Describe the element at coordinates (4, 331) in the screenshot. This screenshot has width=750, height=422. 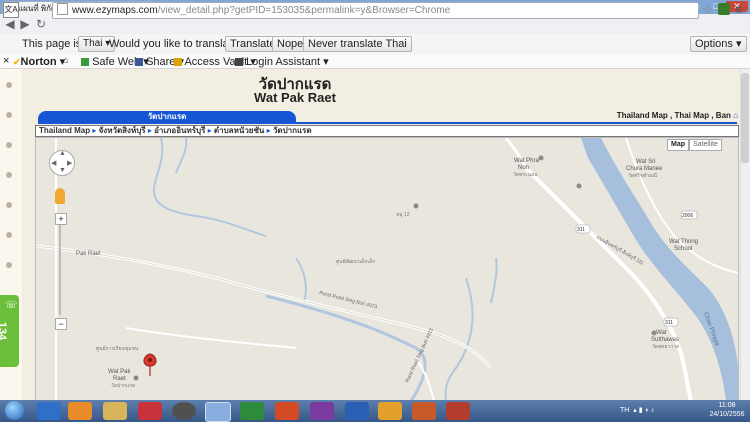
I see `badge-number: 134` at that location.